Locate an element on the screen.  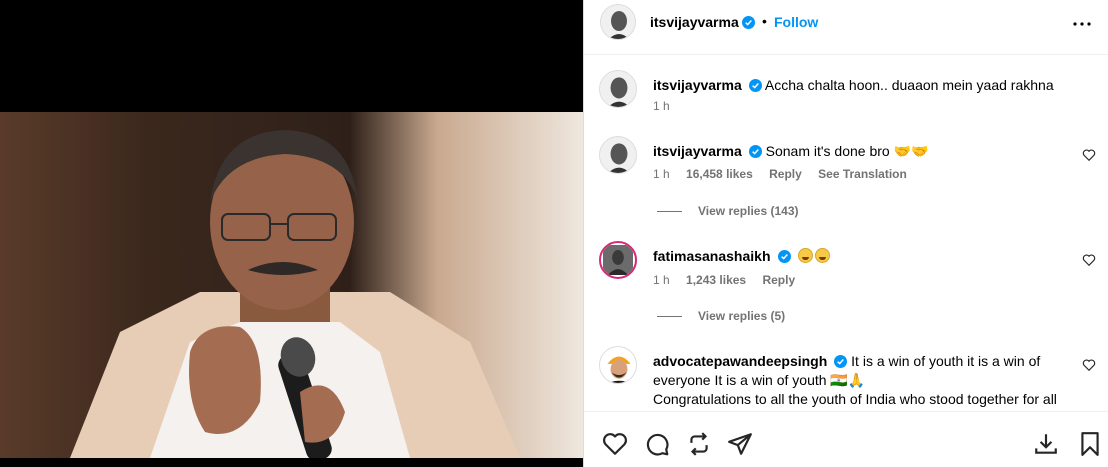
comment-text: itsvijayvarma Sonam it's done bro 🤝🤝 is located at coordinates (863, 151).